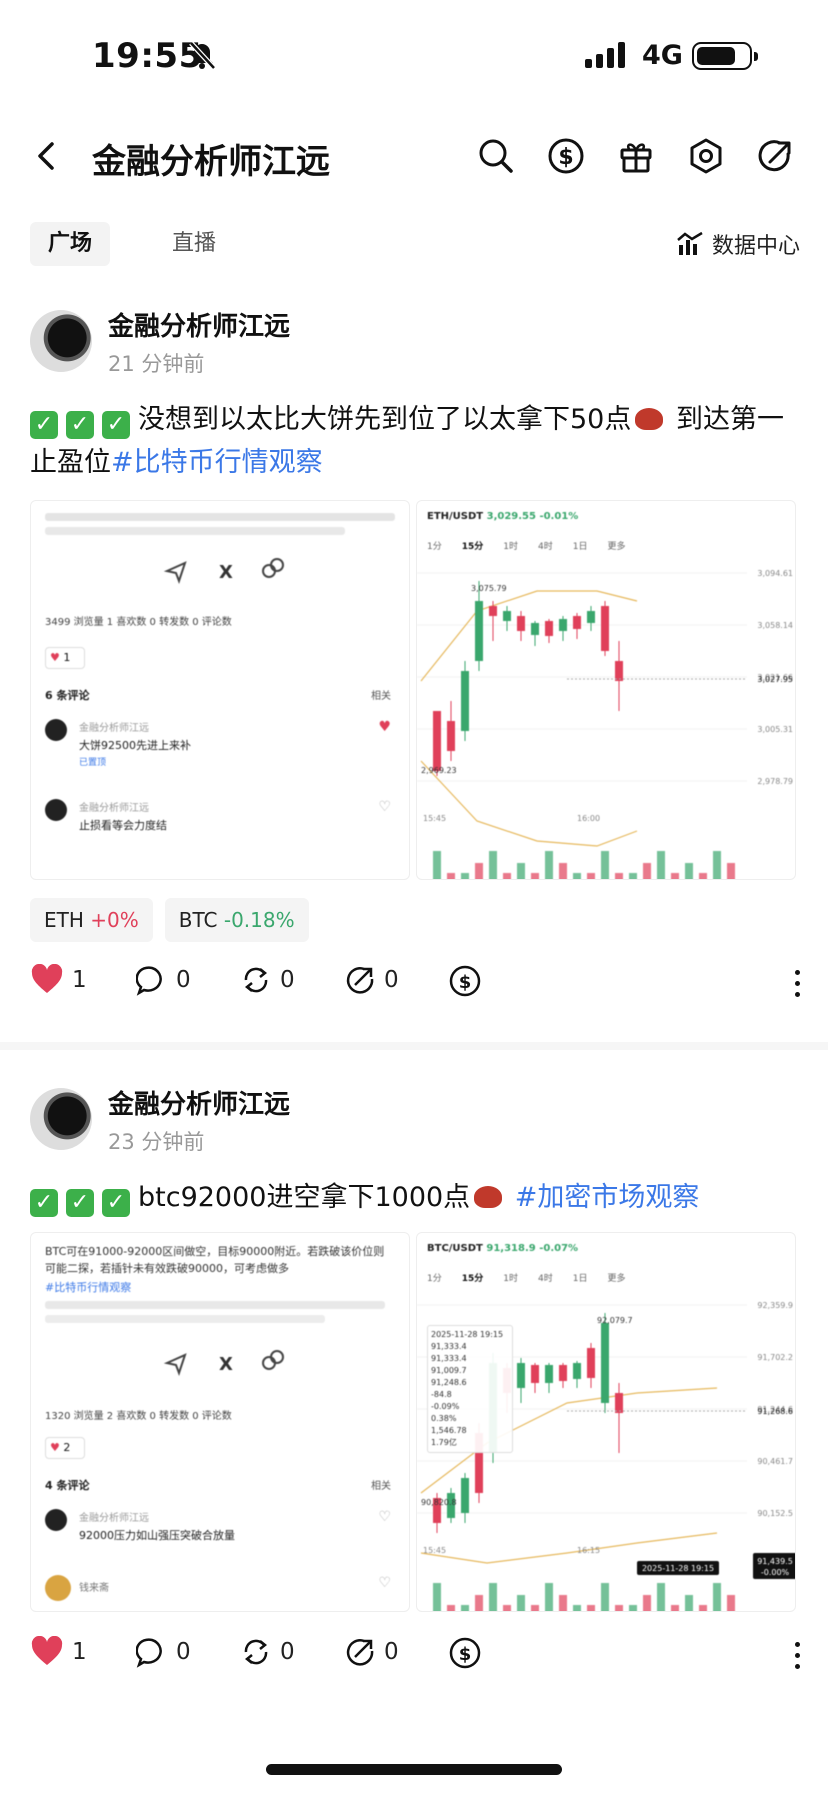 This screenshot has width=828, height=1795. Describe the element at coordinates (194, 244) in the screenshot. I see `tab-live: 直播` at that location.